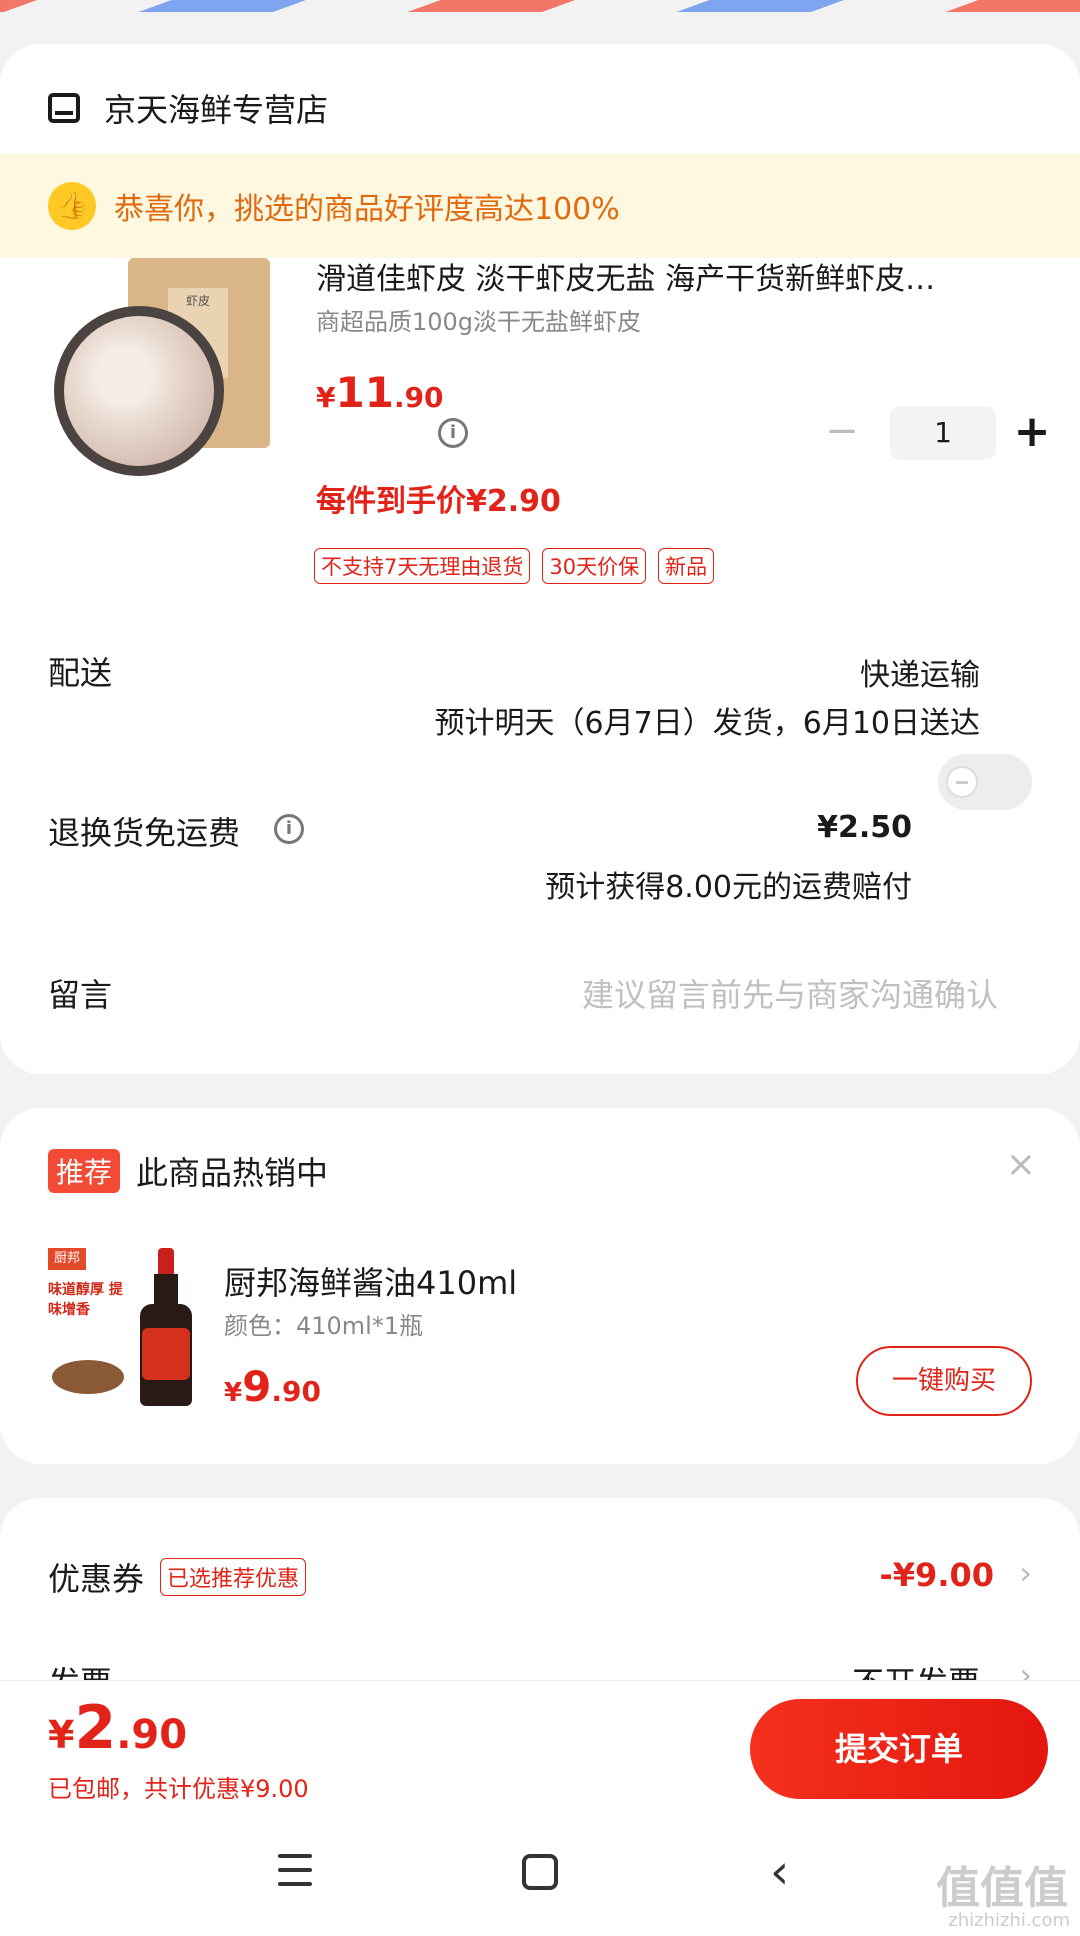  I want to click on coupon-row: 优惠券 已选推荐优惠, so click(177, 1577).